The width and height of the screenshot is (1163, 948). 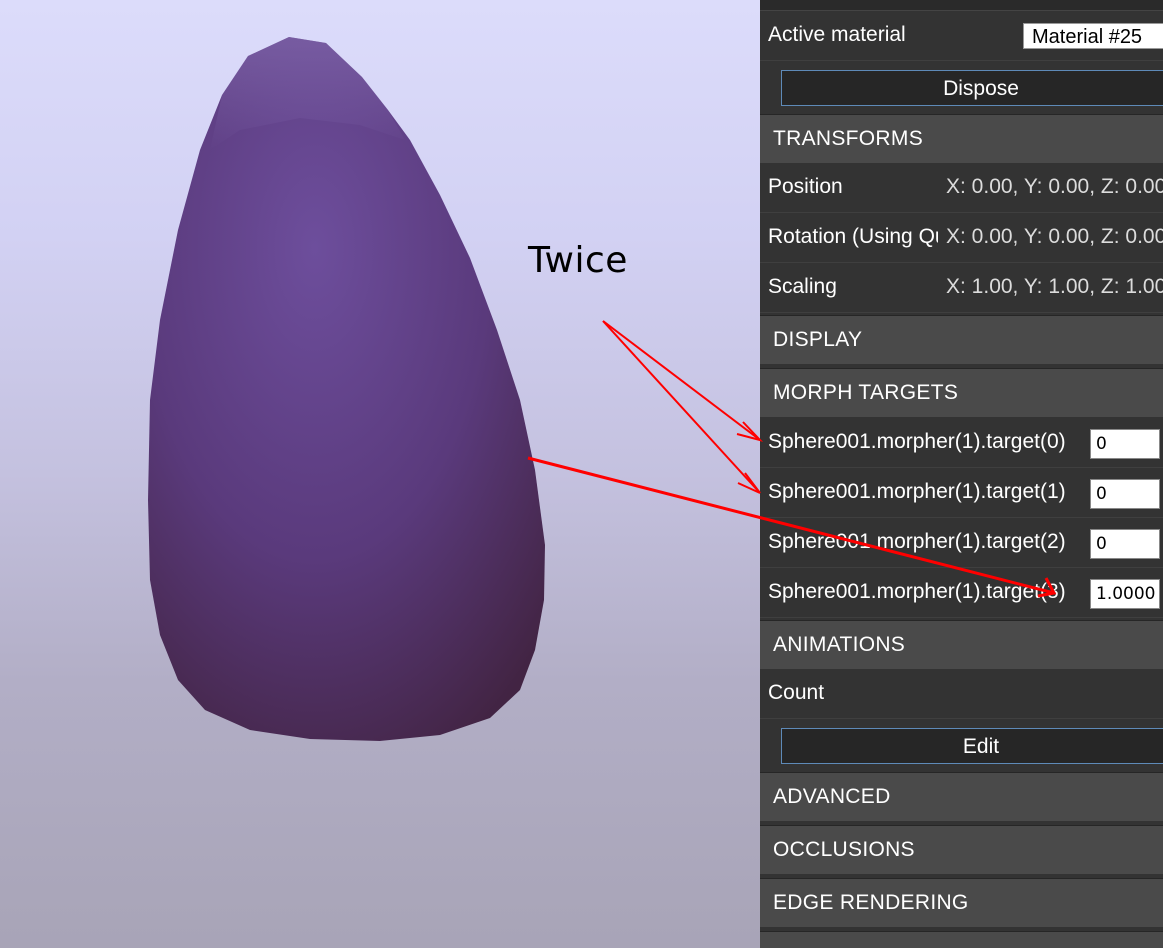 I want to click on scaling-row: Scaling X: 1.00, Y: 1.00, Z: 1.00, so click(x=961, y=288).